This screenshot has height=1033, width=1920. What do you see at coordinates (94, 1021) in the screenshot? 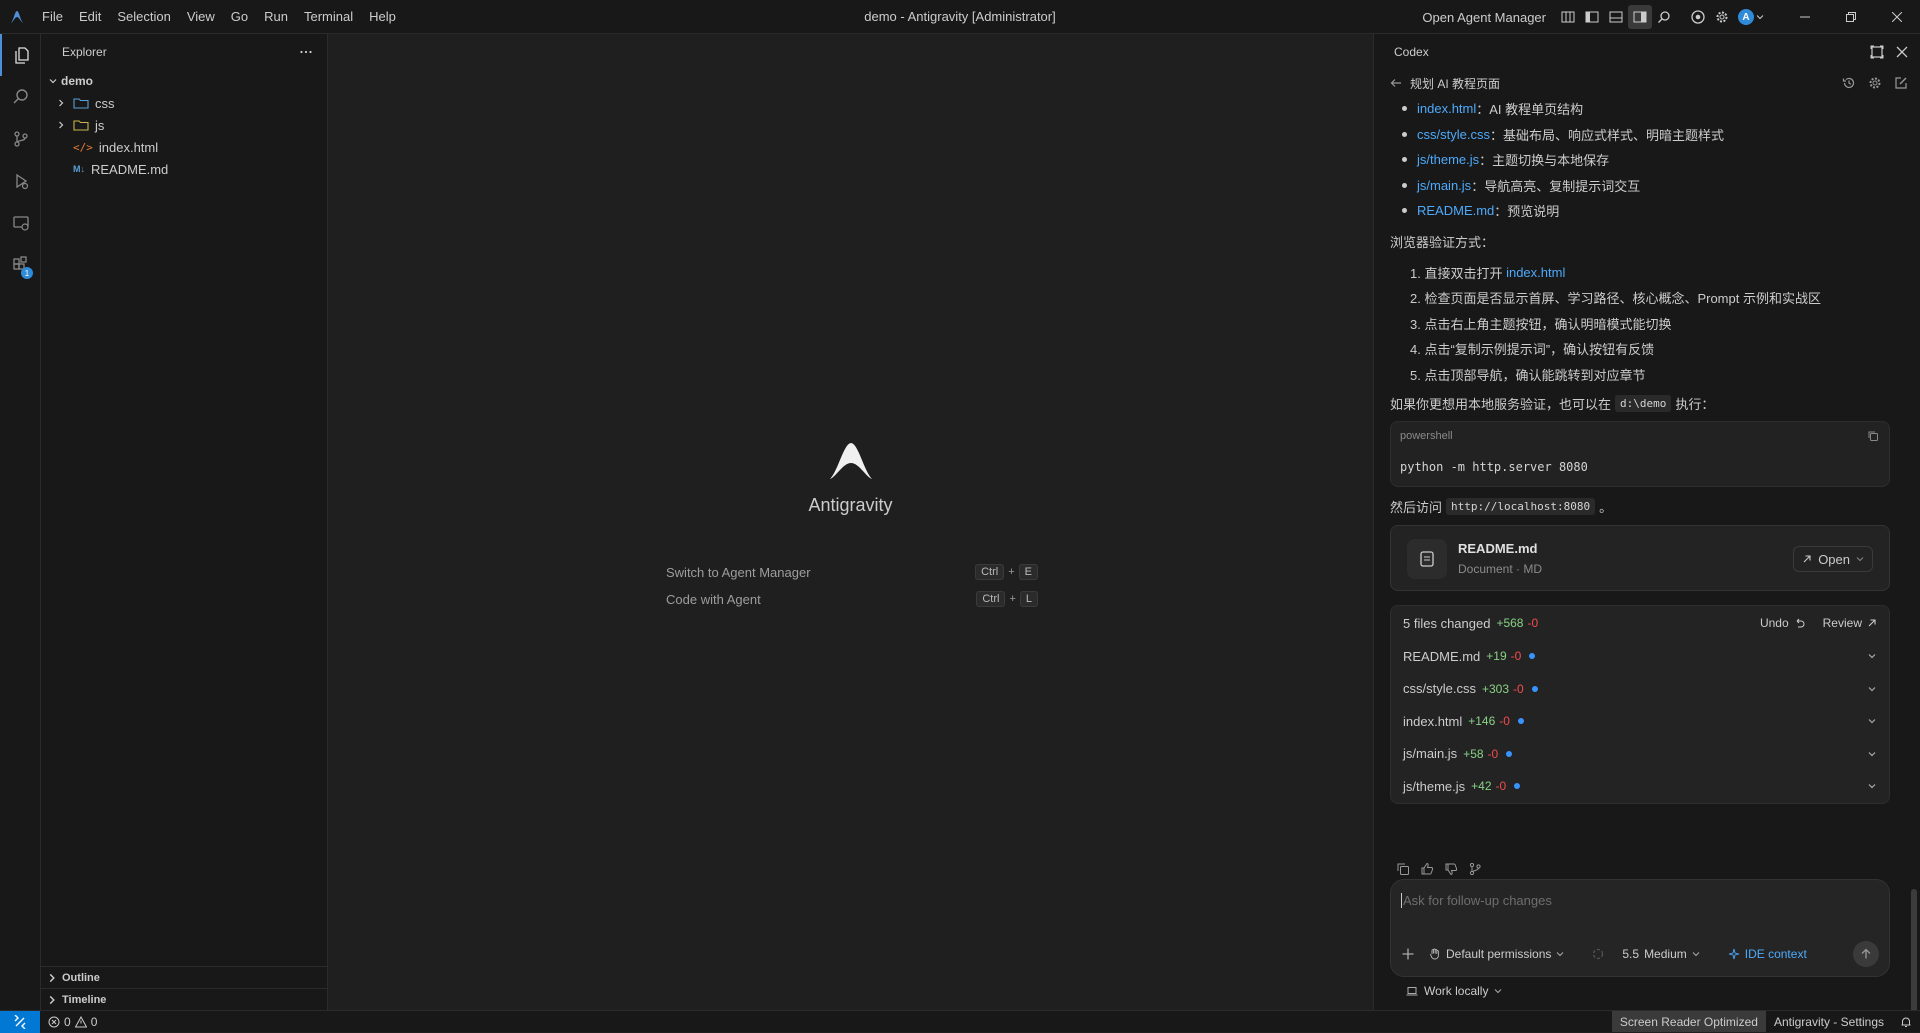
I see `warning-count: 0` at bounding box center [94, 1021].